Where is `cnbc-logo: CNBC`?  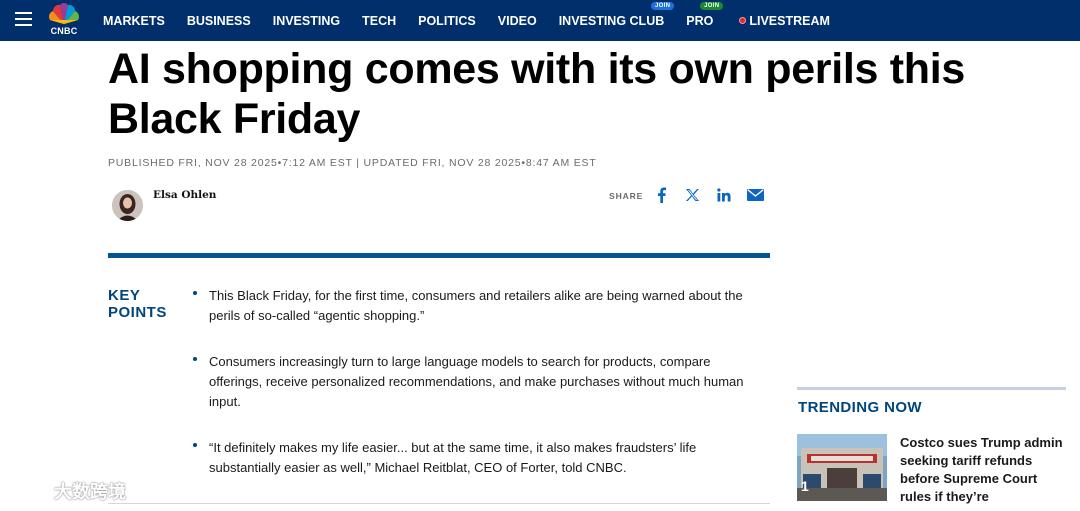 cnbc-logo: CNBC is located at coordinates (64, 20).